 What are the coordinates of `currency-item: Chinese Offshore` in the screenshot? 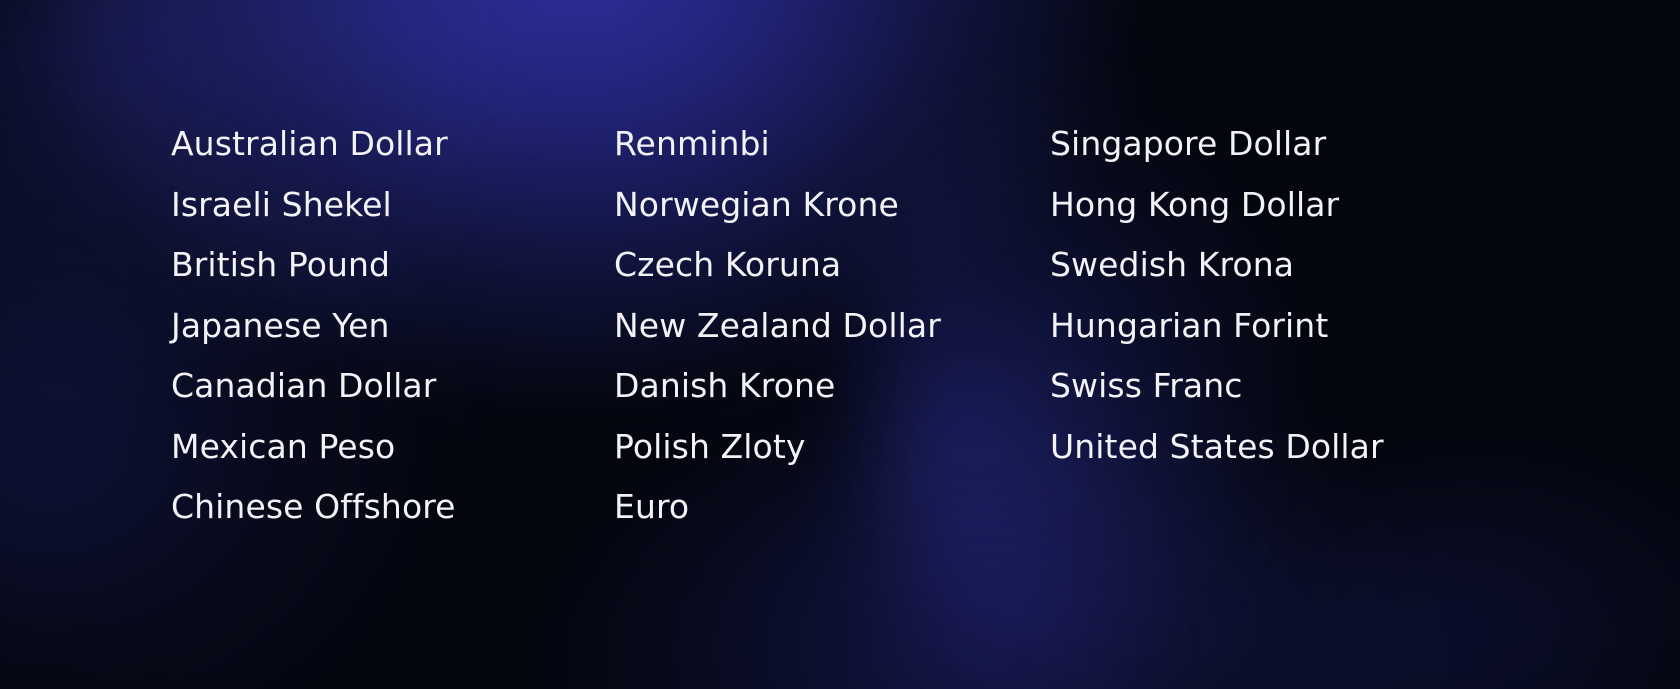 It's located at (392, 507).